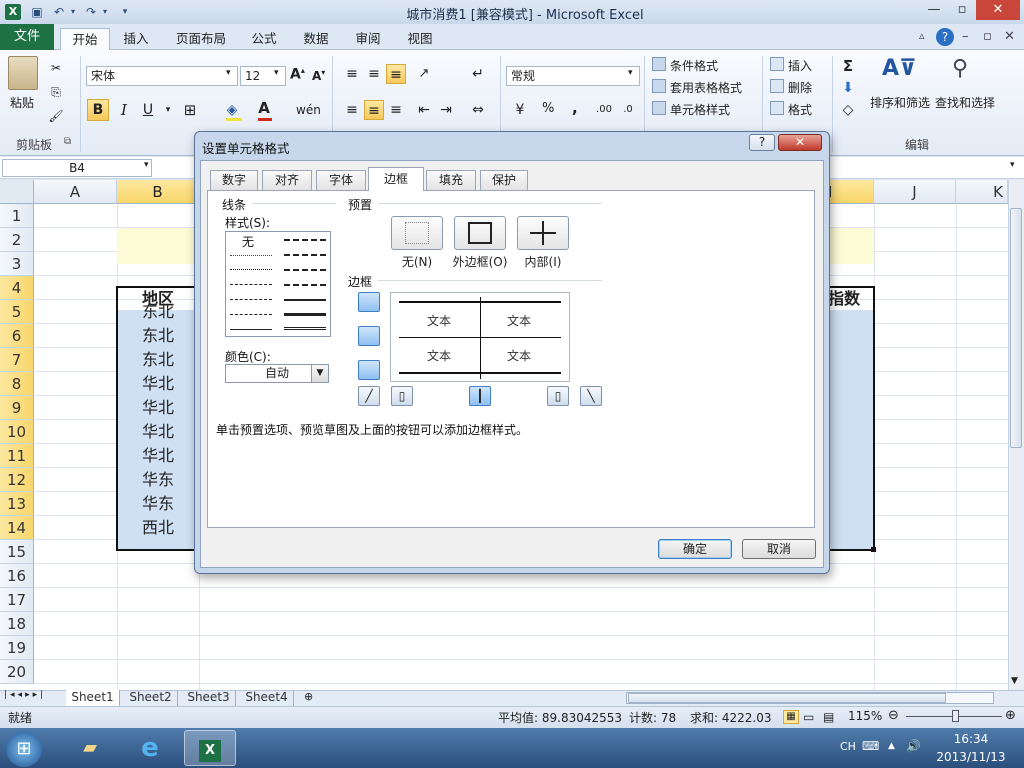  Describe the element at coordinates (369, 336) in the screenshot. I see `border-middle-horizontal-button` at that location.